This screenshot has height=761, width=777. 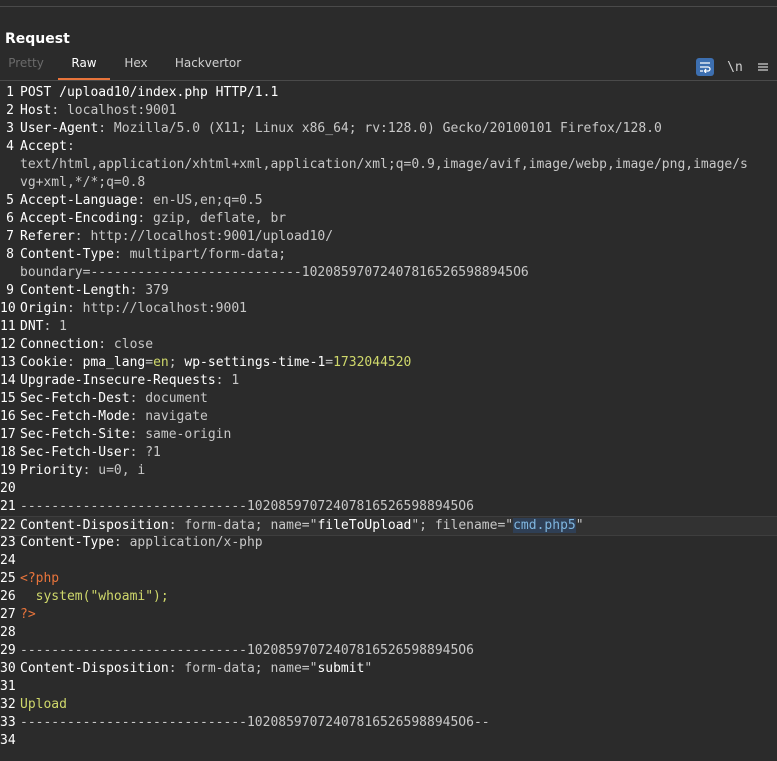 What do you see at coordinates (79, 200) in the screenshot?
I see `code-token: Accept-Language` at bounding box center [79, 200].